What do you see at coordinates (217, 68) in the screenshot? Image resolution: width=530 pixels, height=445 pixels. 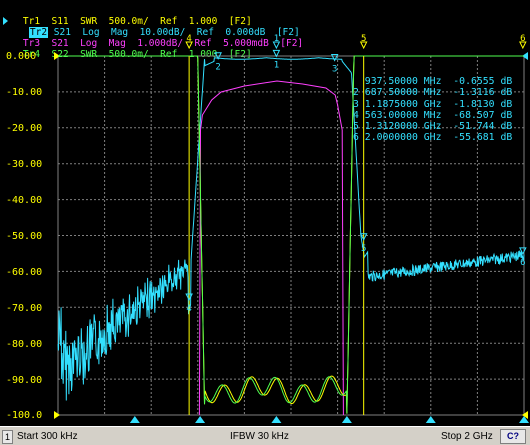 I see `marker-number-label: 2` at bounding box center [217, 68].